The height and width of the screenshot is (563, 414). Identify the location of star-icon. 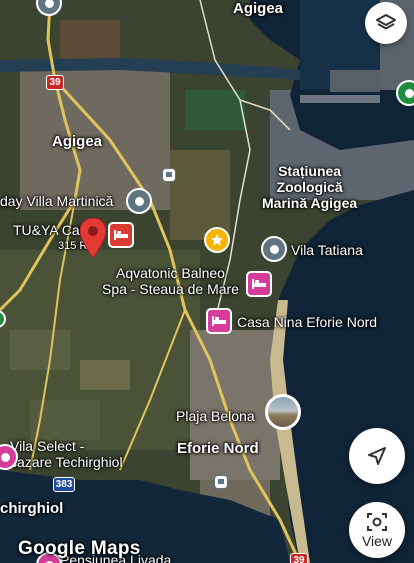
(217, 240).